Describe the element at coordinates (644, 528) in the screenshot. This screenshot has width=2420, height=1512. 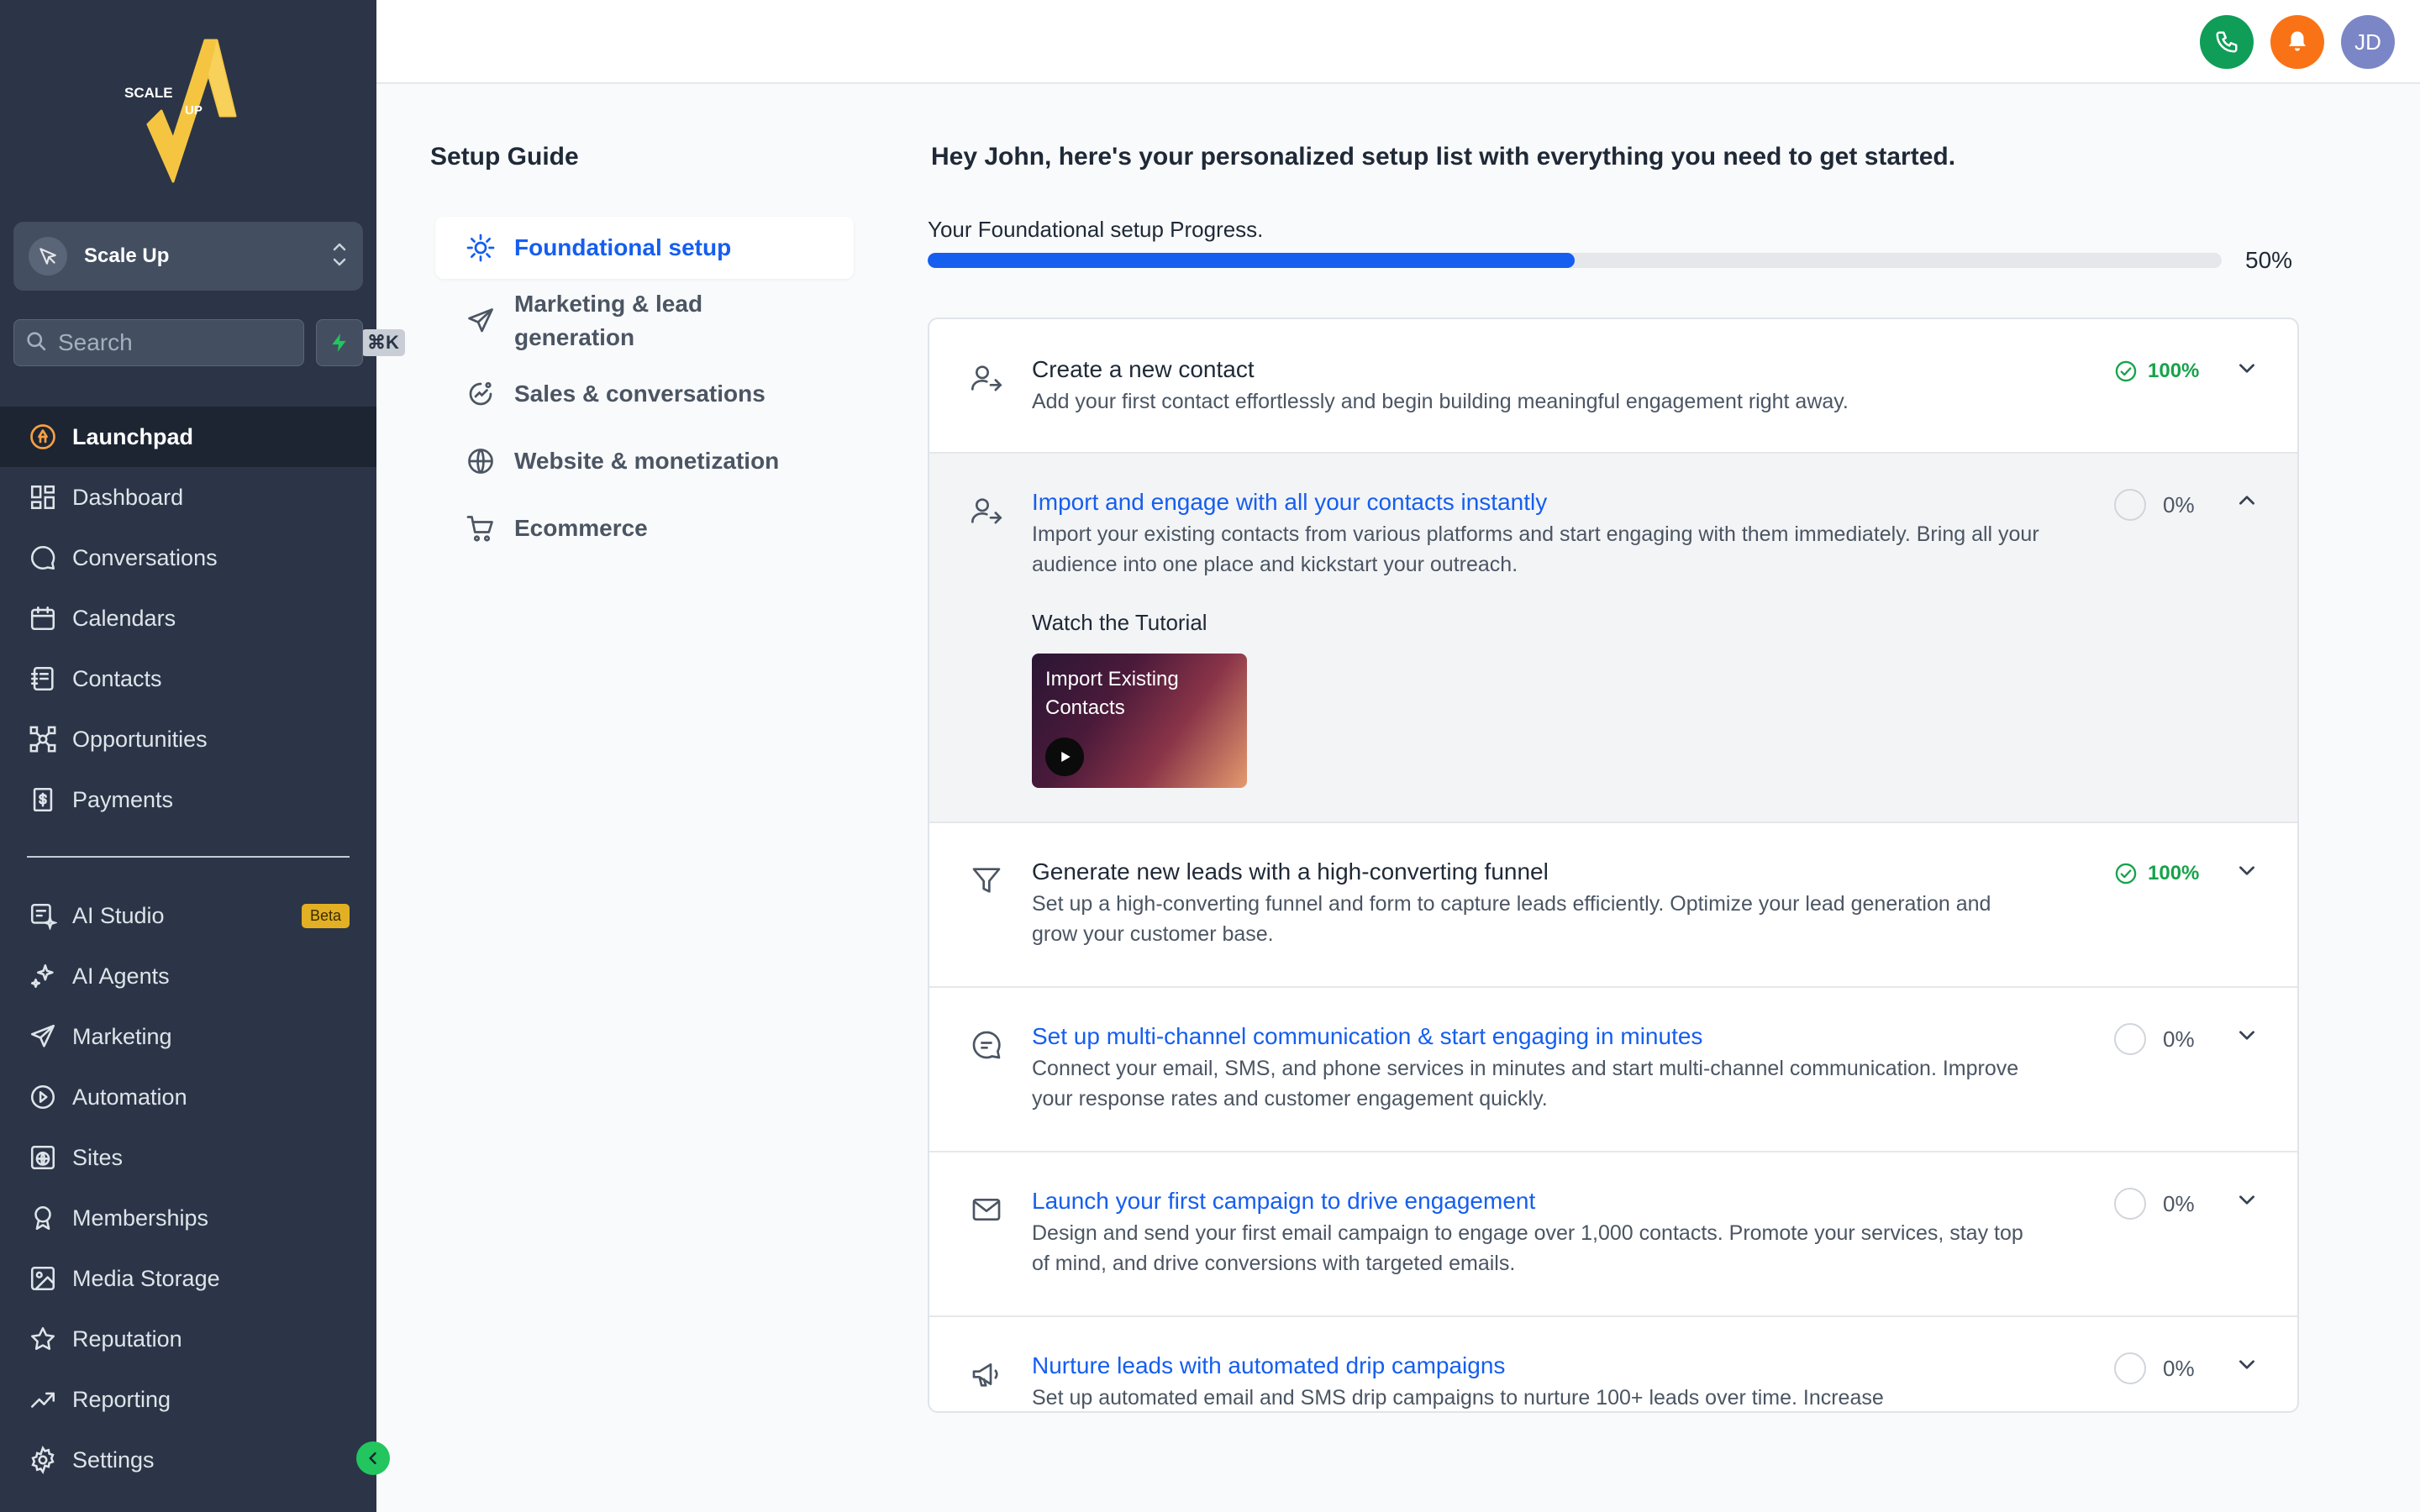
I see `guide-tab-ecommerce: Ecommerce` at that location.